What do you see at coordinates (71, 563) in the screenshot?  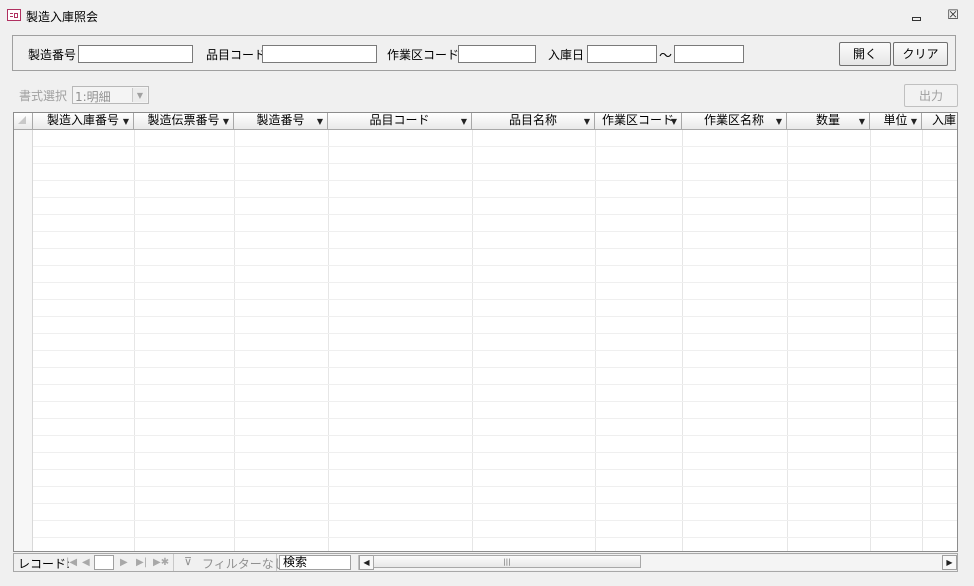 I see `first-record-icon: |◀` at bounding box center [71, 563].